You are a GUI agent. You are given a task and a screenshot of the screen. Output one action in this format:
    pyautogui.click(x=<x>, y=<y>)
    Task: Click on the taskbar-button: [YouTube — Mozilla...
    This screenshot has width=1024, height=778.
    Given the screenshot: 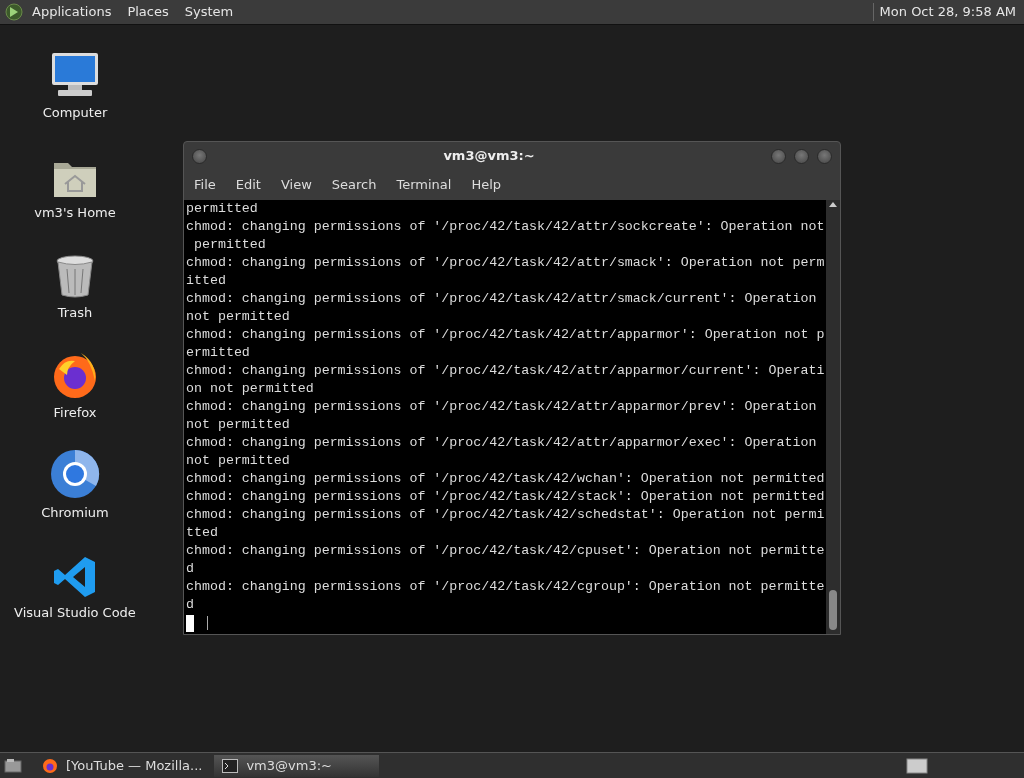 What is the action you would take?
    pyautogui.click(x=122, y=765)
    